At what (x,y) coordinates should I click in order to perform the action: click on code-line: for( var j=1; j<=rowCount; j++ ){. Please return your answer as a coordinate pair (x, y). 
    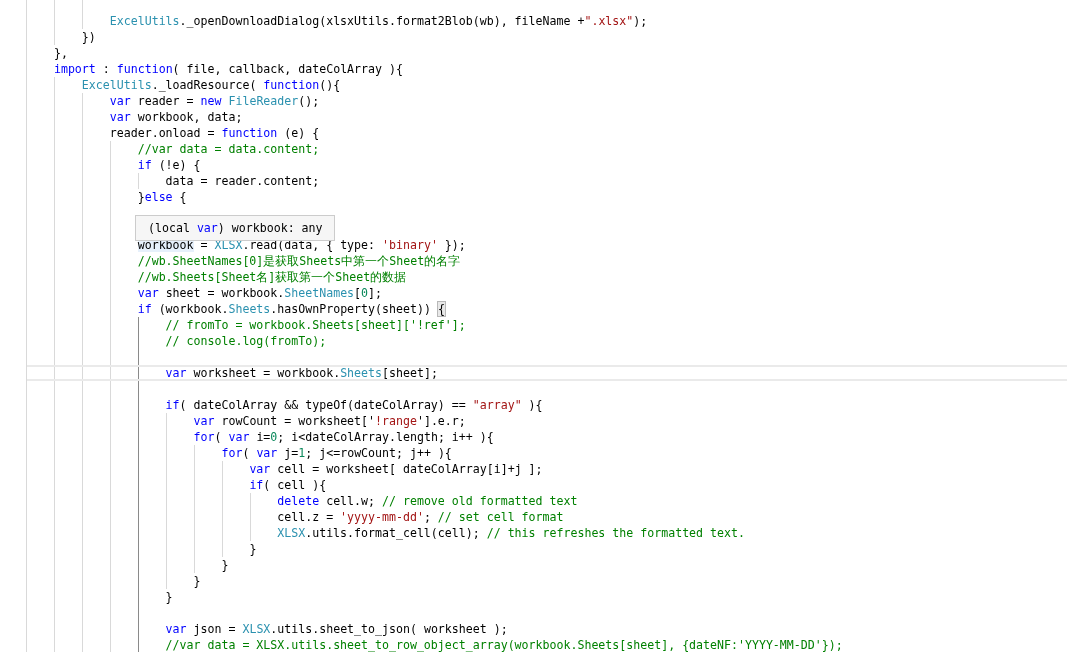
    Looking at the image, I should click on (336, 453).